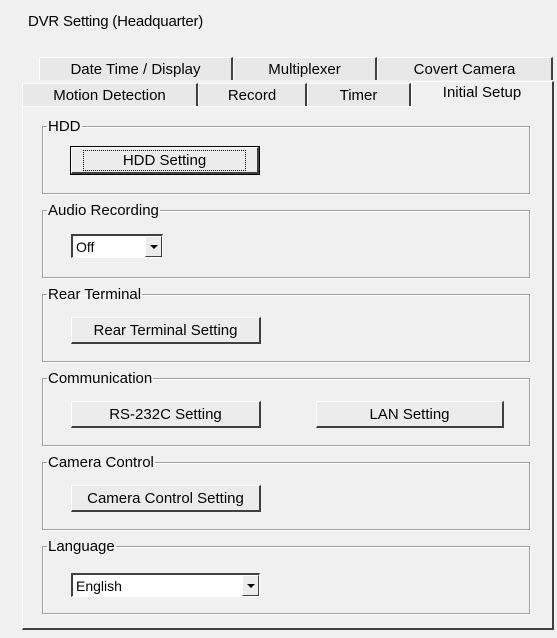 The height and width of the screenshot is (638, 557). What do you see at coordinates (116, 21) in the screenshot?
I see `window-title: DVR Setting (Headquarter)` at bounding box center [116, 21].